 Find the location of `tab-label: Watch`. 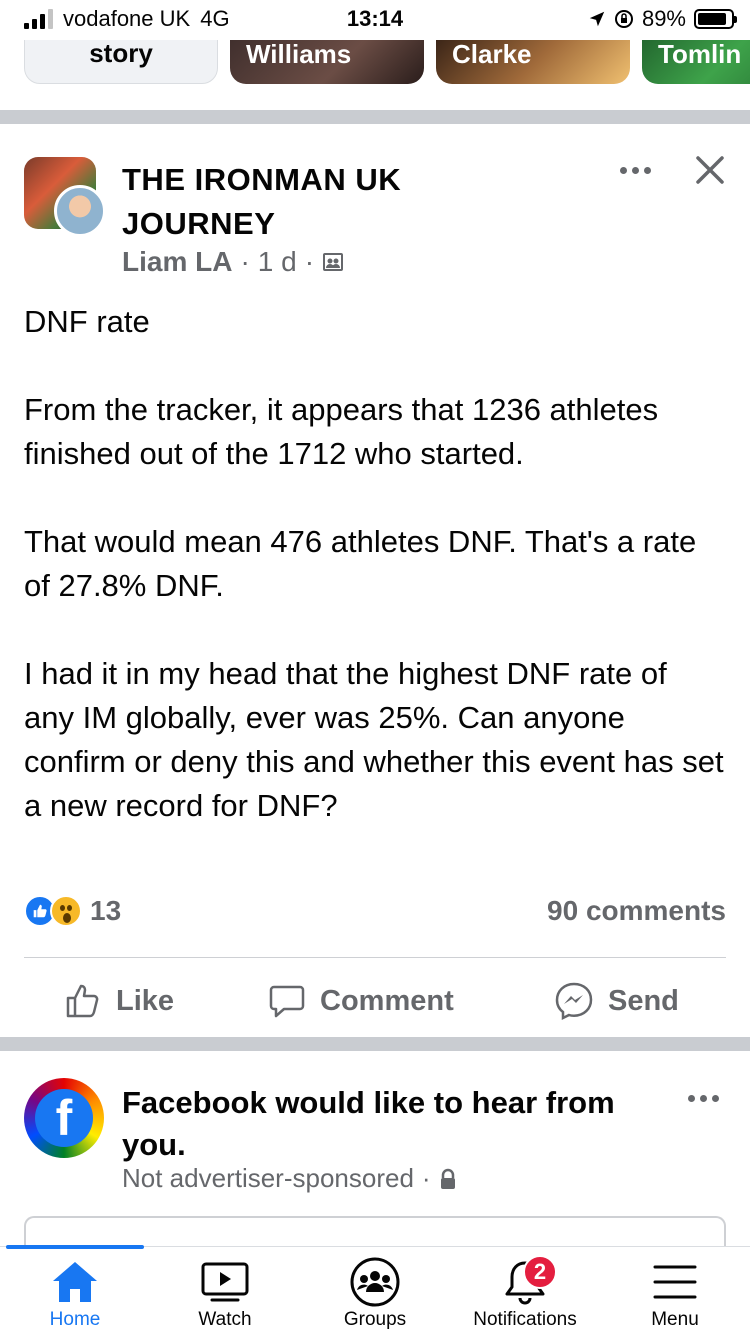

tab-label: Watch is located at coordinates (225, 1319).